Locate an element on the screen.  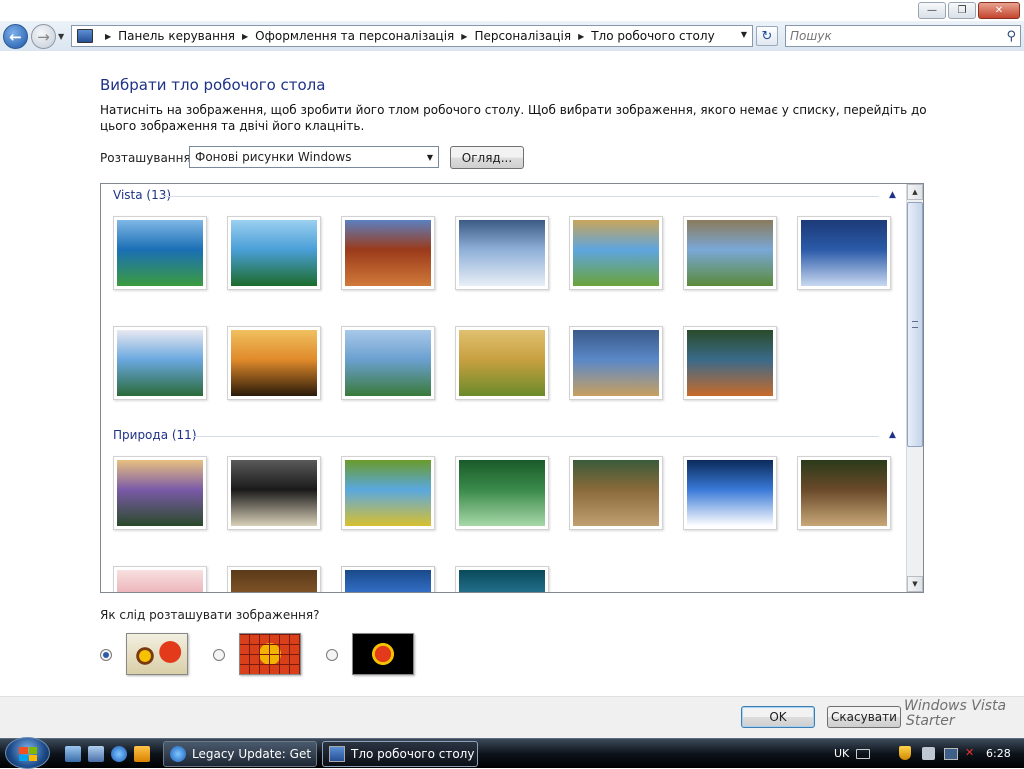
taskbar-item-desktop-background: Тло робочого столу is located at coordinates (400, 754).